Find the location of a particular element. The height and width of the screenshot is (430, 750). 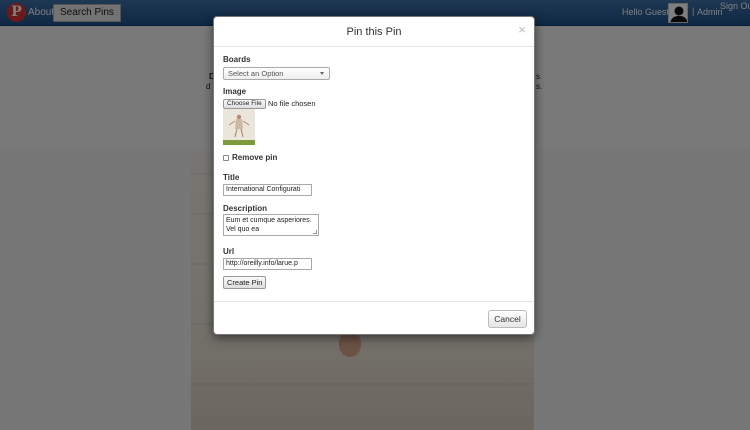

chevron-down-icon is located at coordinates (322, 73).